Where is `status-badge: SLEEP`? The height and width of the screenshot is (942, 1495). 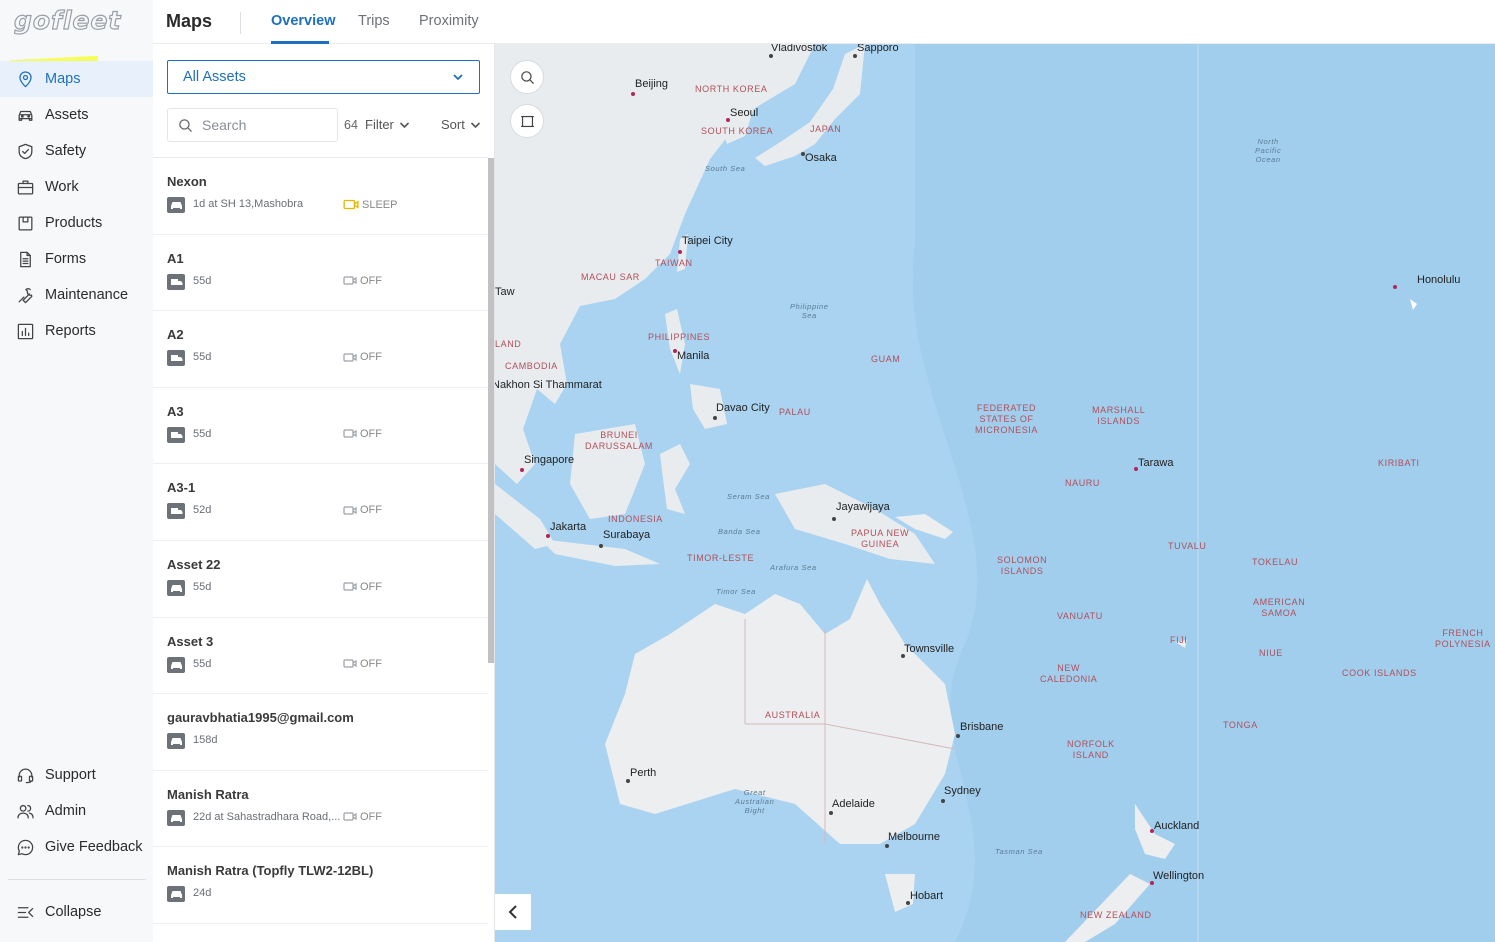 status-badge: SLEEP is located at coordinates (370, 204).